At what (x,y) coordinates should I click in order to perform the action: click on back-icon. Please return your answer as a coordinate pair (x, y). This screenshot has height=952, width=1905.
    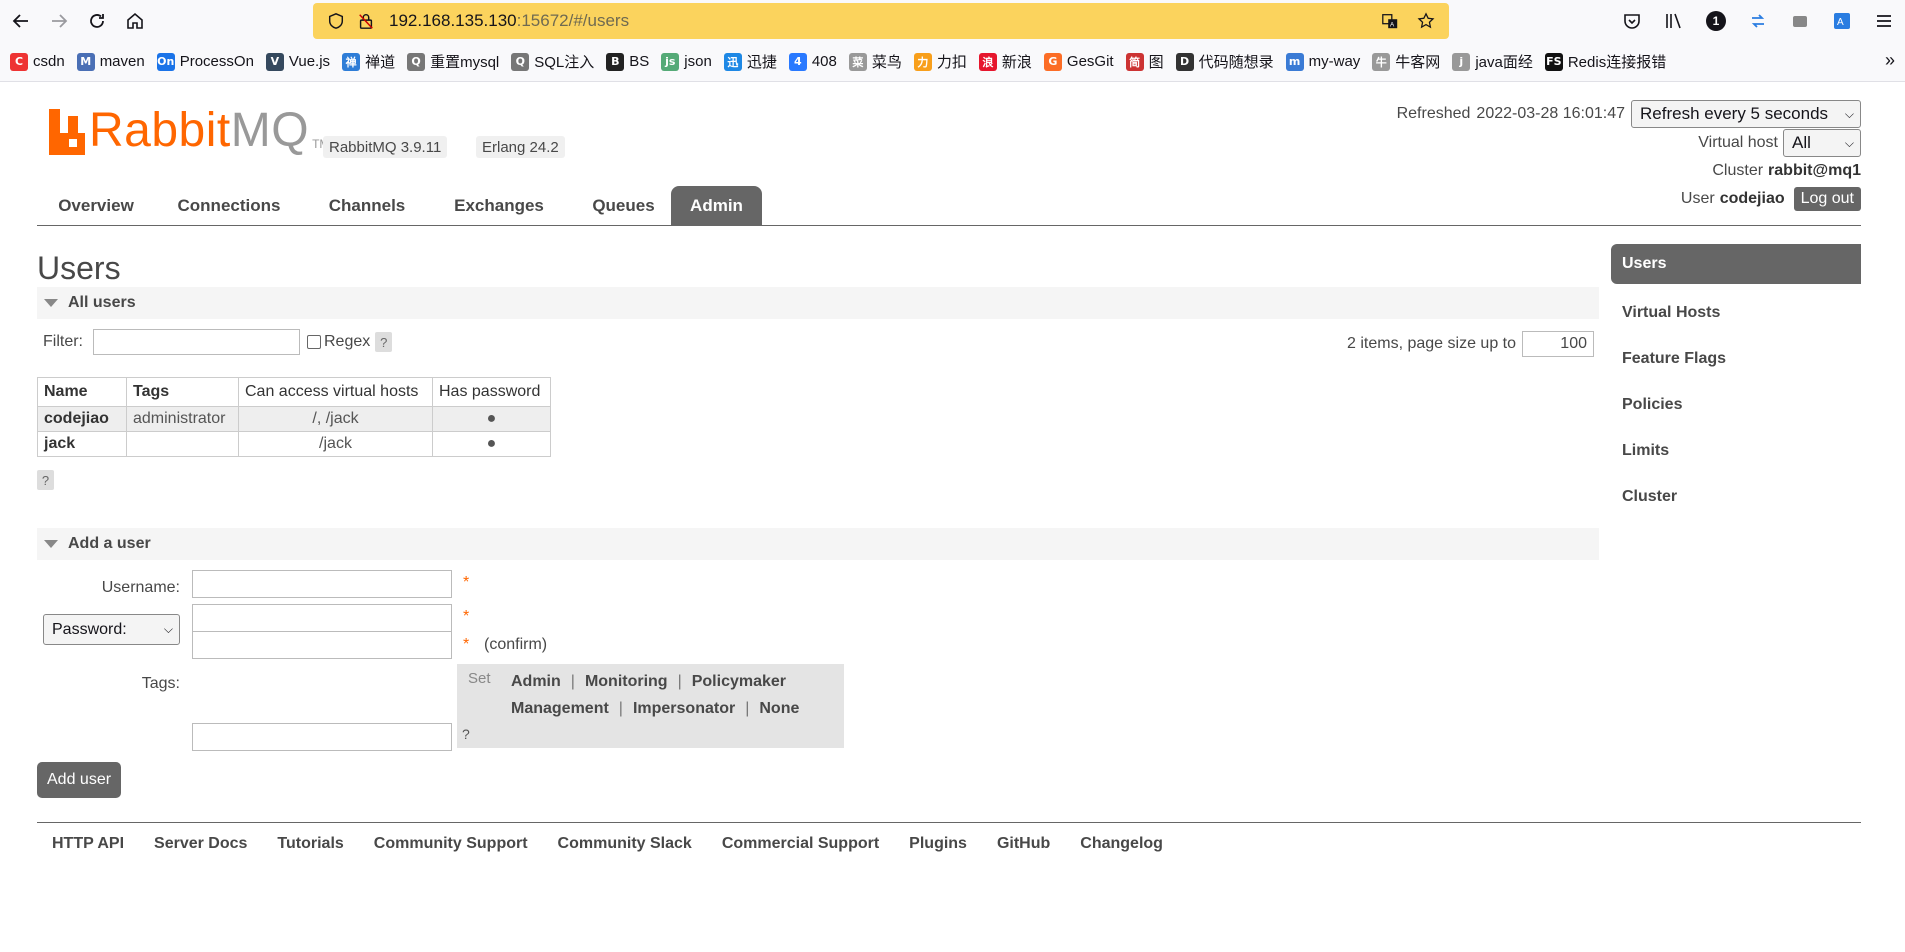
    Looking at the image, I should click on (21, 21).